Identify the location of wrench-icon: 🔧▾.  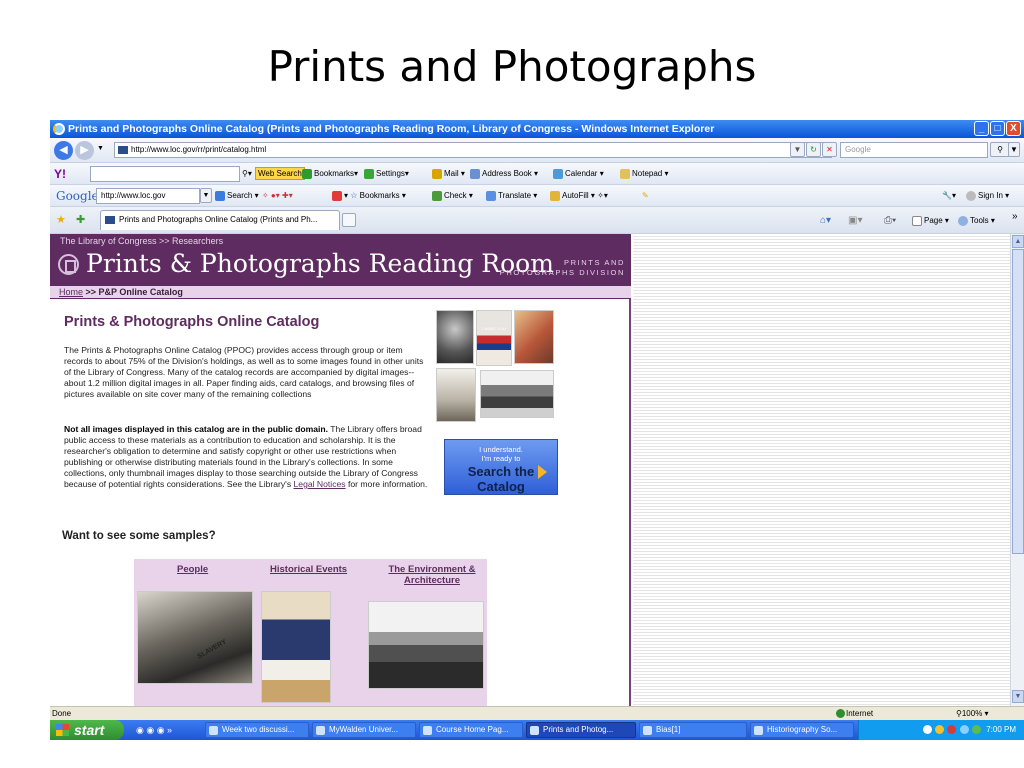
(949, 195).